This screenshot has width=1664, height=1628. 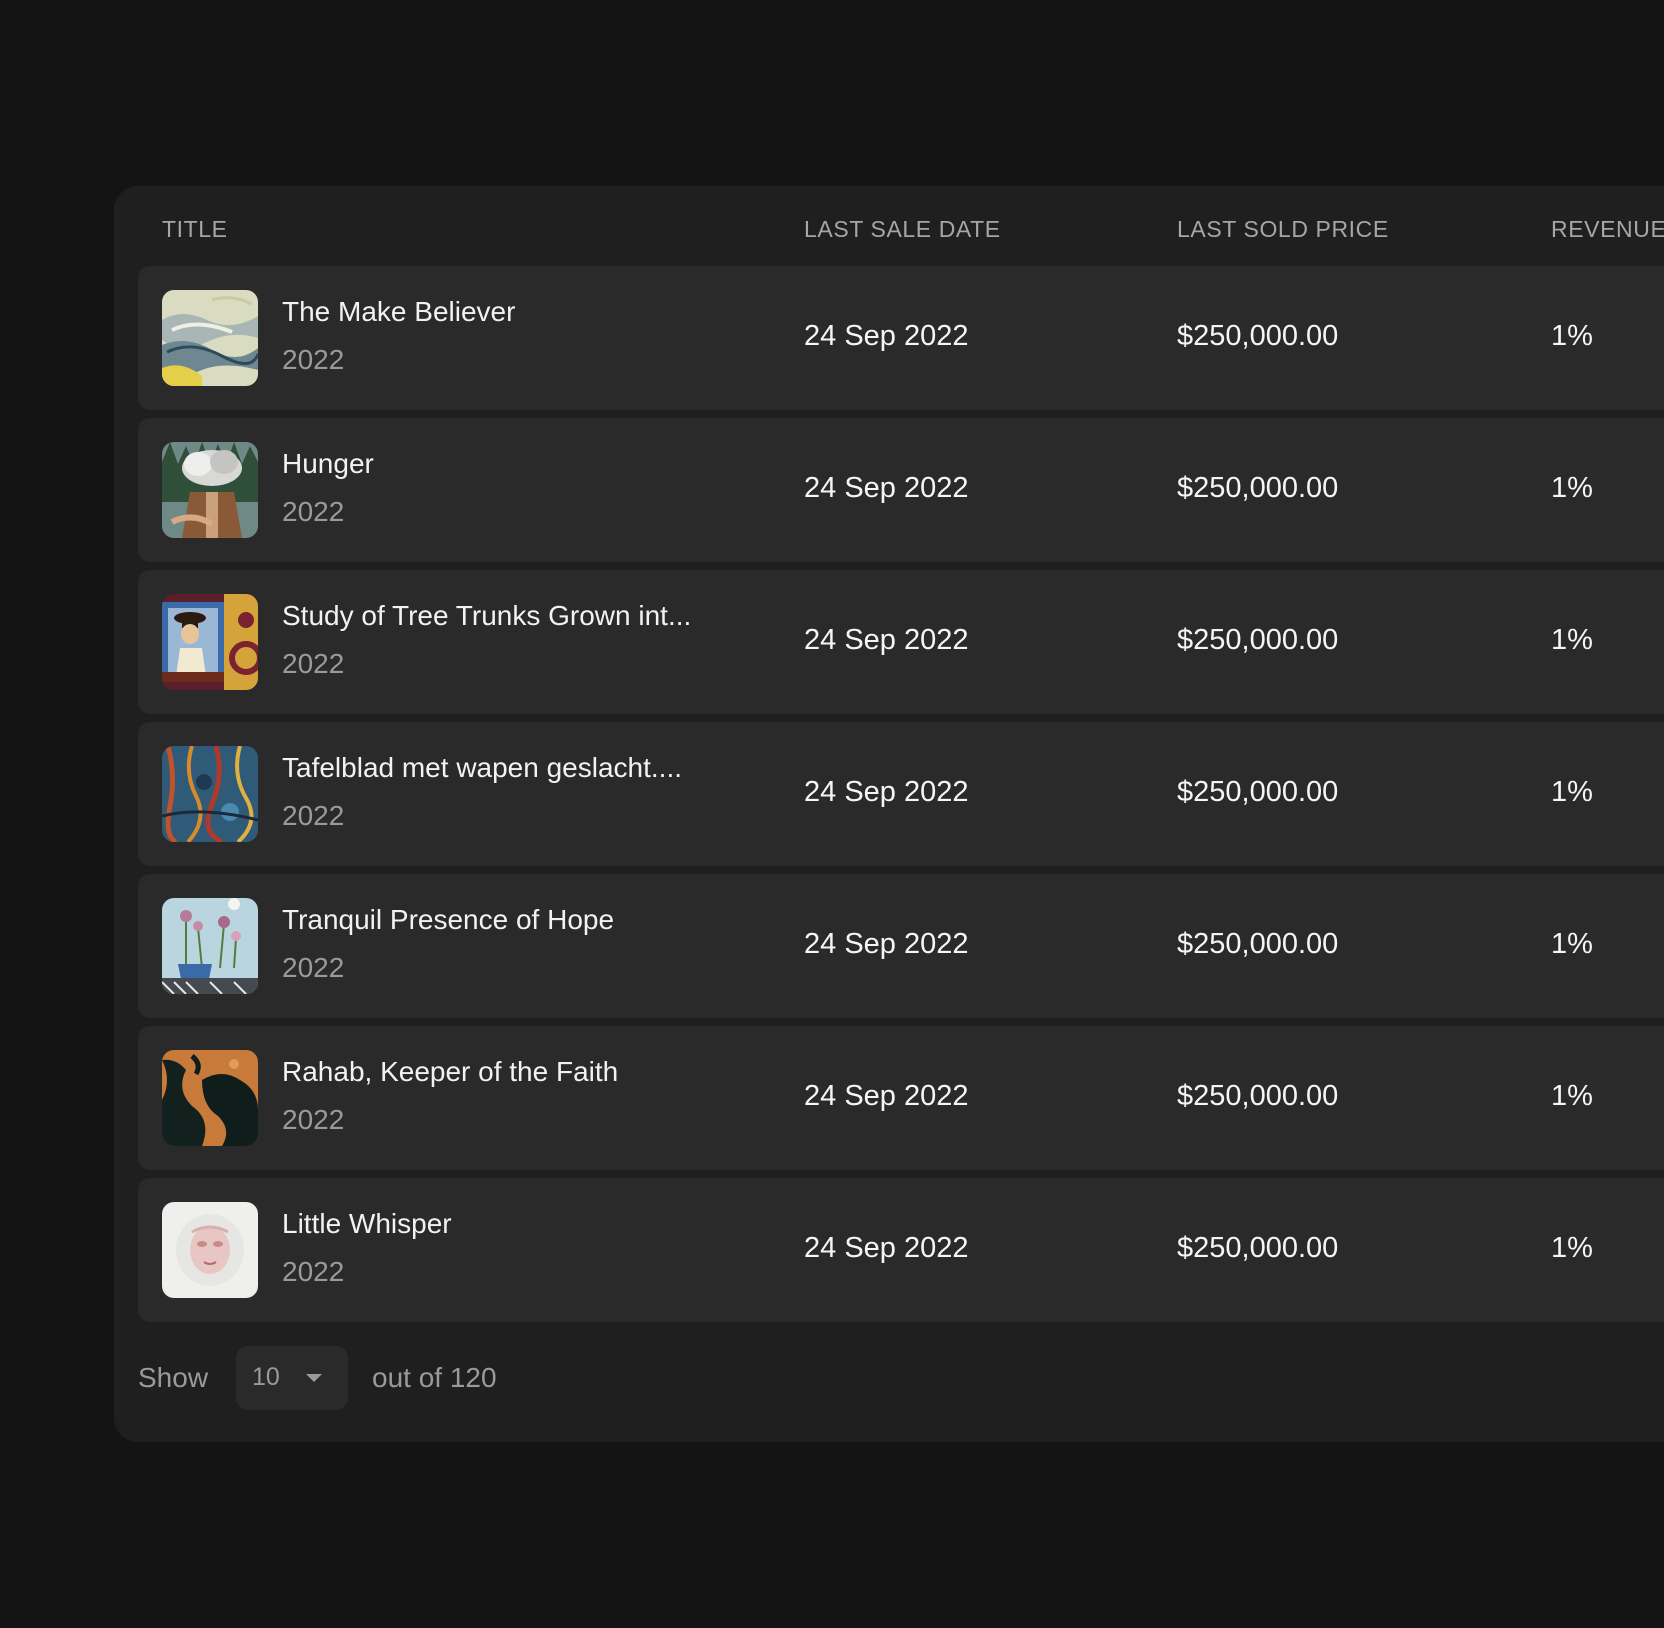 I want to click on artwork-title: Rahab, Keeper of the Faith, so click(x=450, y=1072).